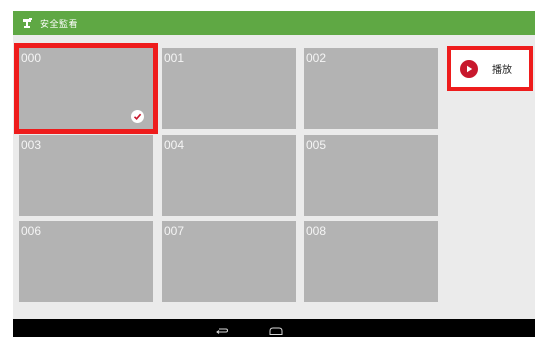  I want to click on camera-tile-005: 005, so click(371, 175).